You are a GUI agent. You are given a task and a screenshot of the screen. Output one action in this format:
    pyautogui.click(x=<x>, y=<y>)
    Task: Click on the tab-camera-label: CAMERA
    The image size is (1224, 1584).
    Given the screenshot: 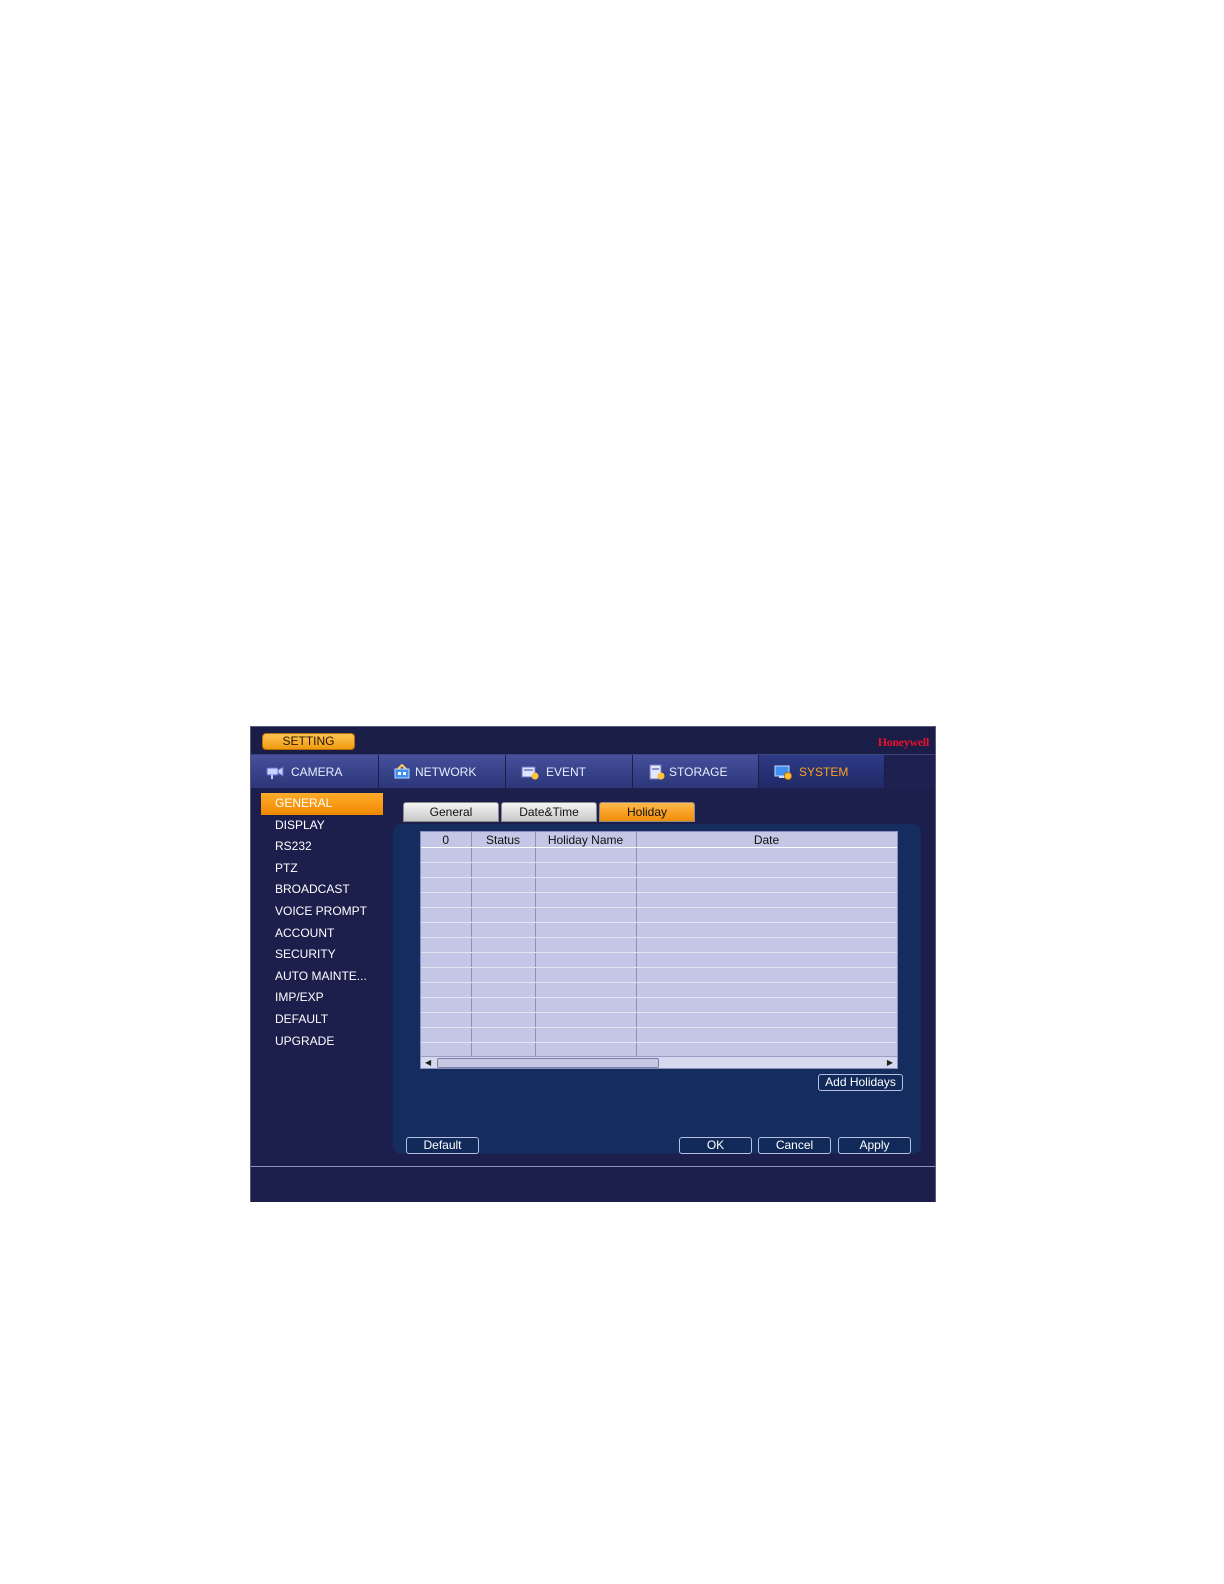 What is the action you would take?
    pyautogui.click(x=317, y=771)
    